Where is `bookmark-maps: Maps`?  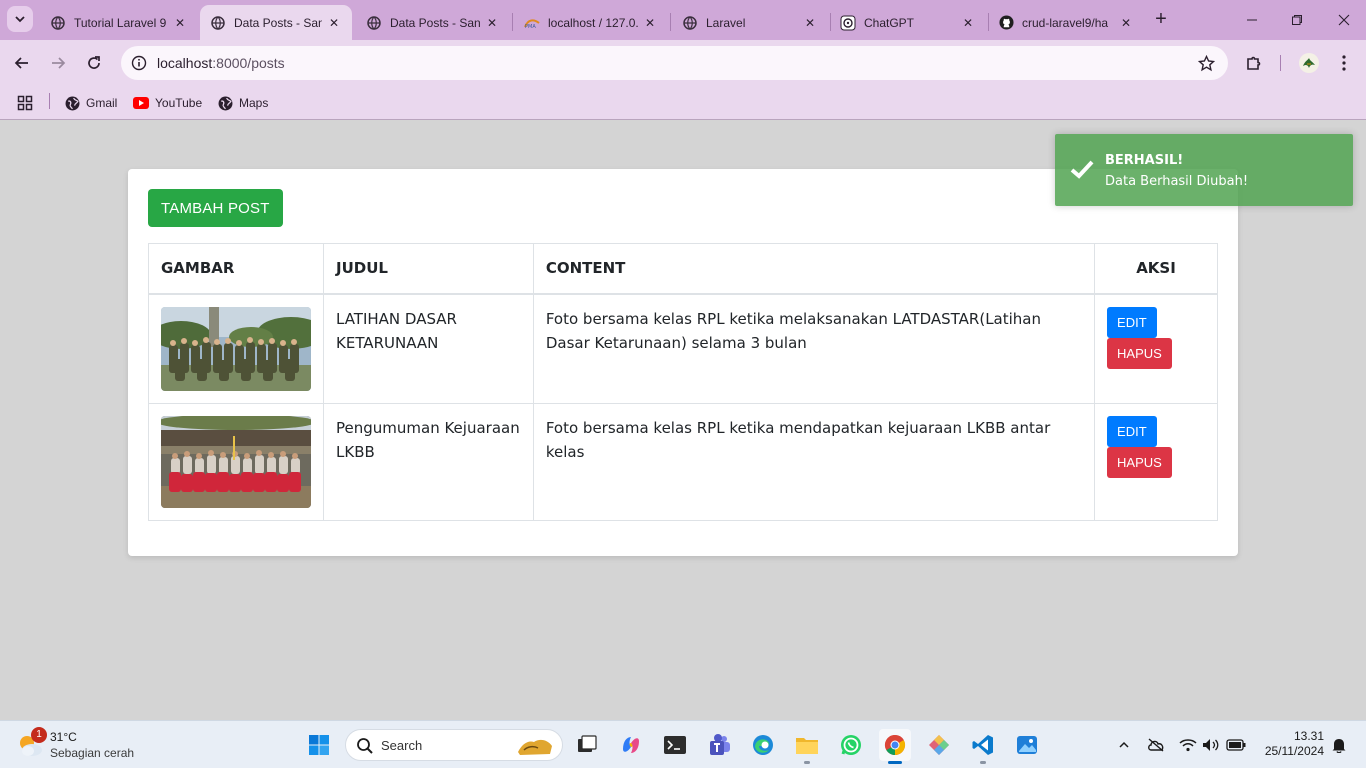
bookmark-maps: Maps is located at coordinates (242, 103).